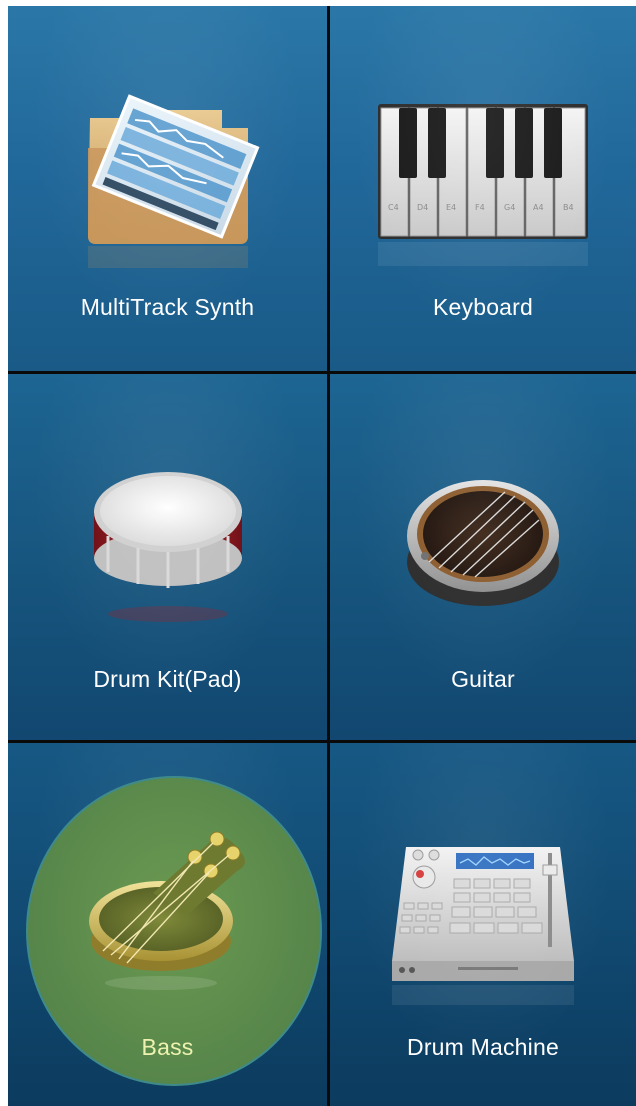 The image size is (636, 1106). I want to click on keyboard-icon: C4 D4 E4 F4 G4 A4 B4, so click(483, 191).